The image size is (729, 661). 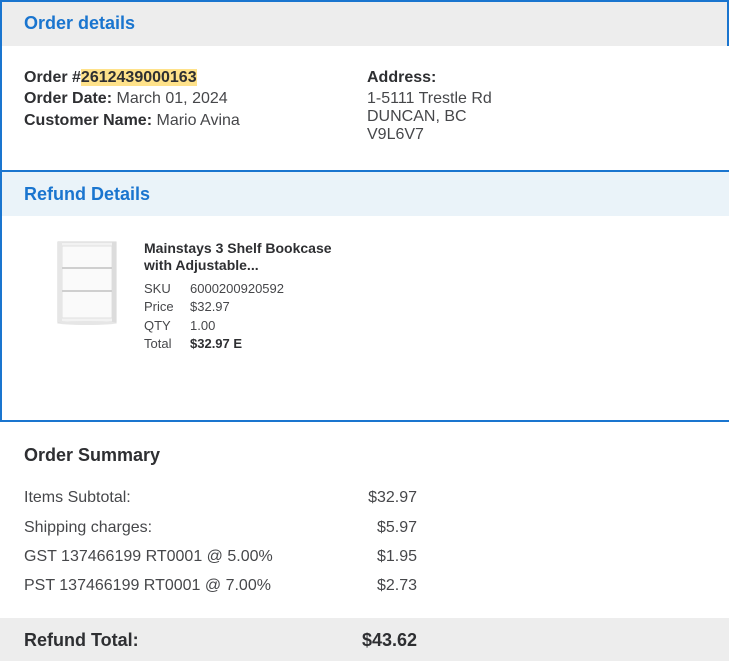 I want to click on address-line2: DUNCAN, BC, so click(x=417, y=116).